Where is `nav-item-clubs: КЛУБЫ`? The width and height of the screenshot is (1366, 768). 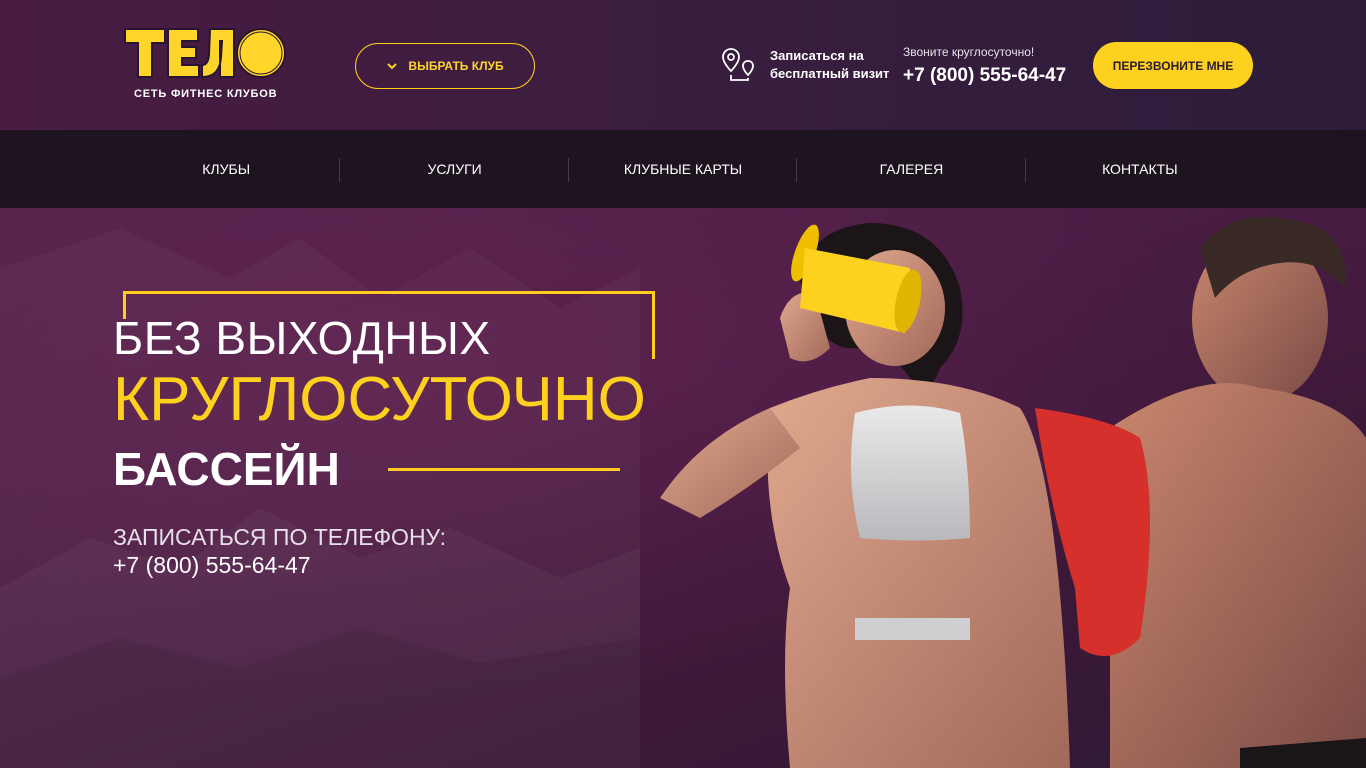 nav-item-clubs: КЛУБЫ is located at coordinates (226, 169).